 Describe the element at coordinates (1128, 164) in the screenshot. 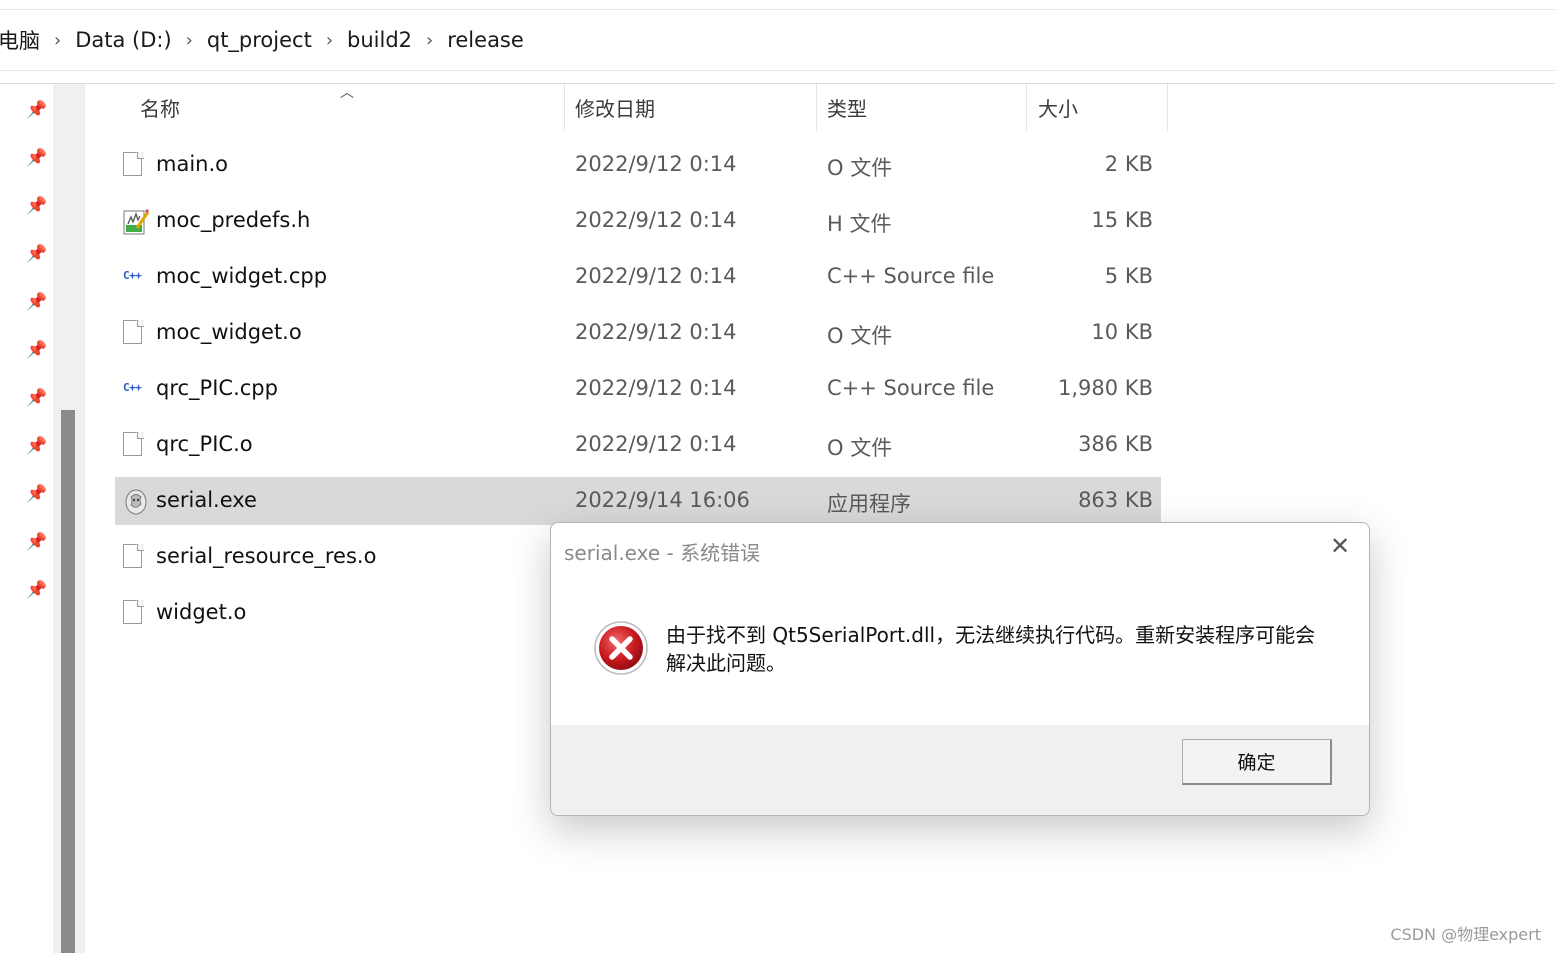

I see `file-size: 2 KB` at that location.